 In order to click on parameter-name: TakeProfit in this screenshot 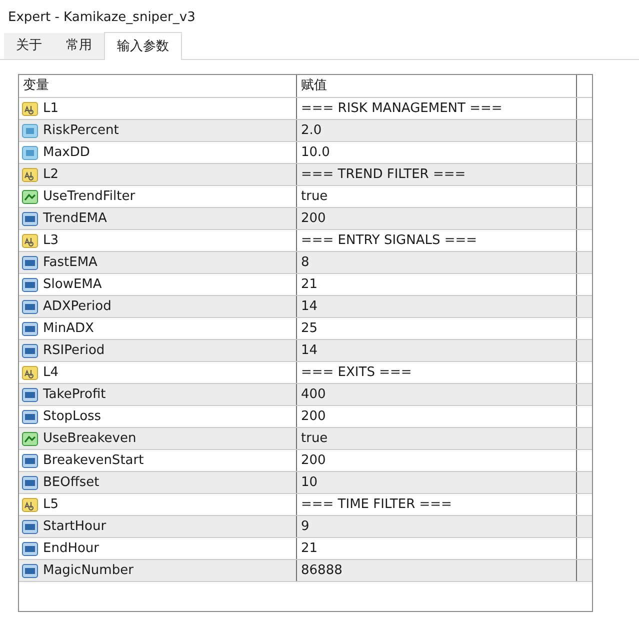, I will do `click(74, 395)`.